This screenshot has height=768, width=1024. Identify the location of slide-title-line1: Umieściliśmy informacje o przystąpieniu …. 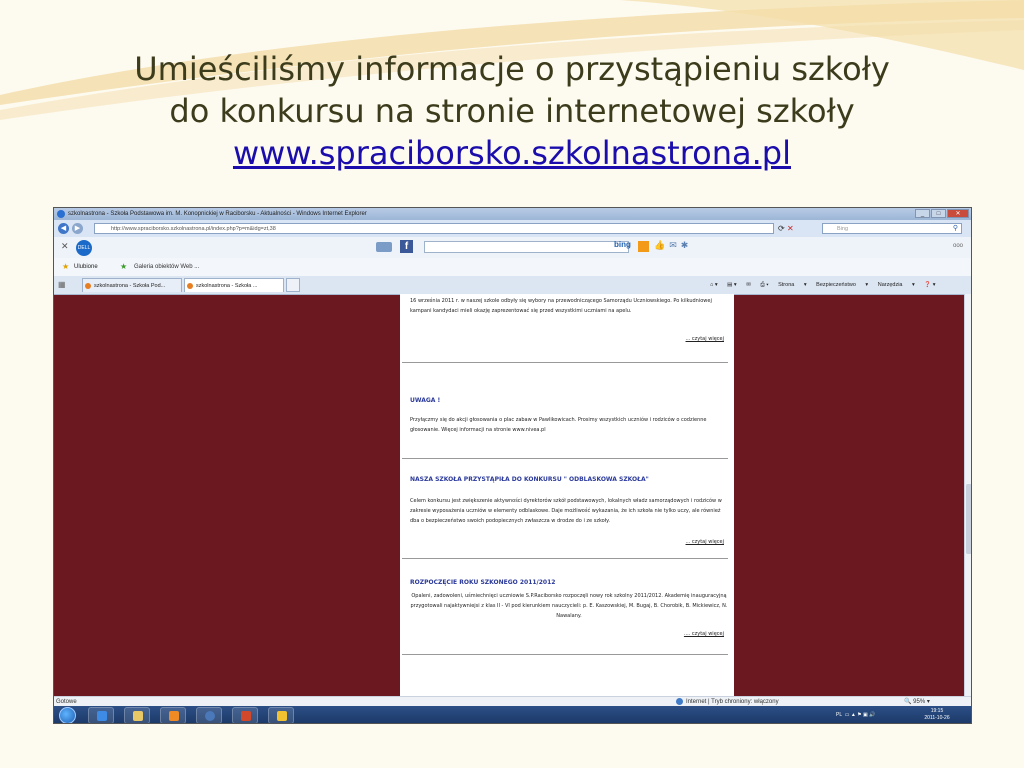
(512, 69).